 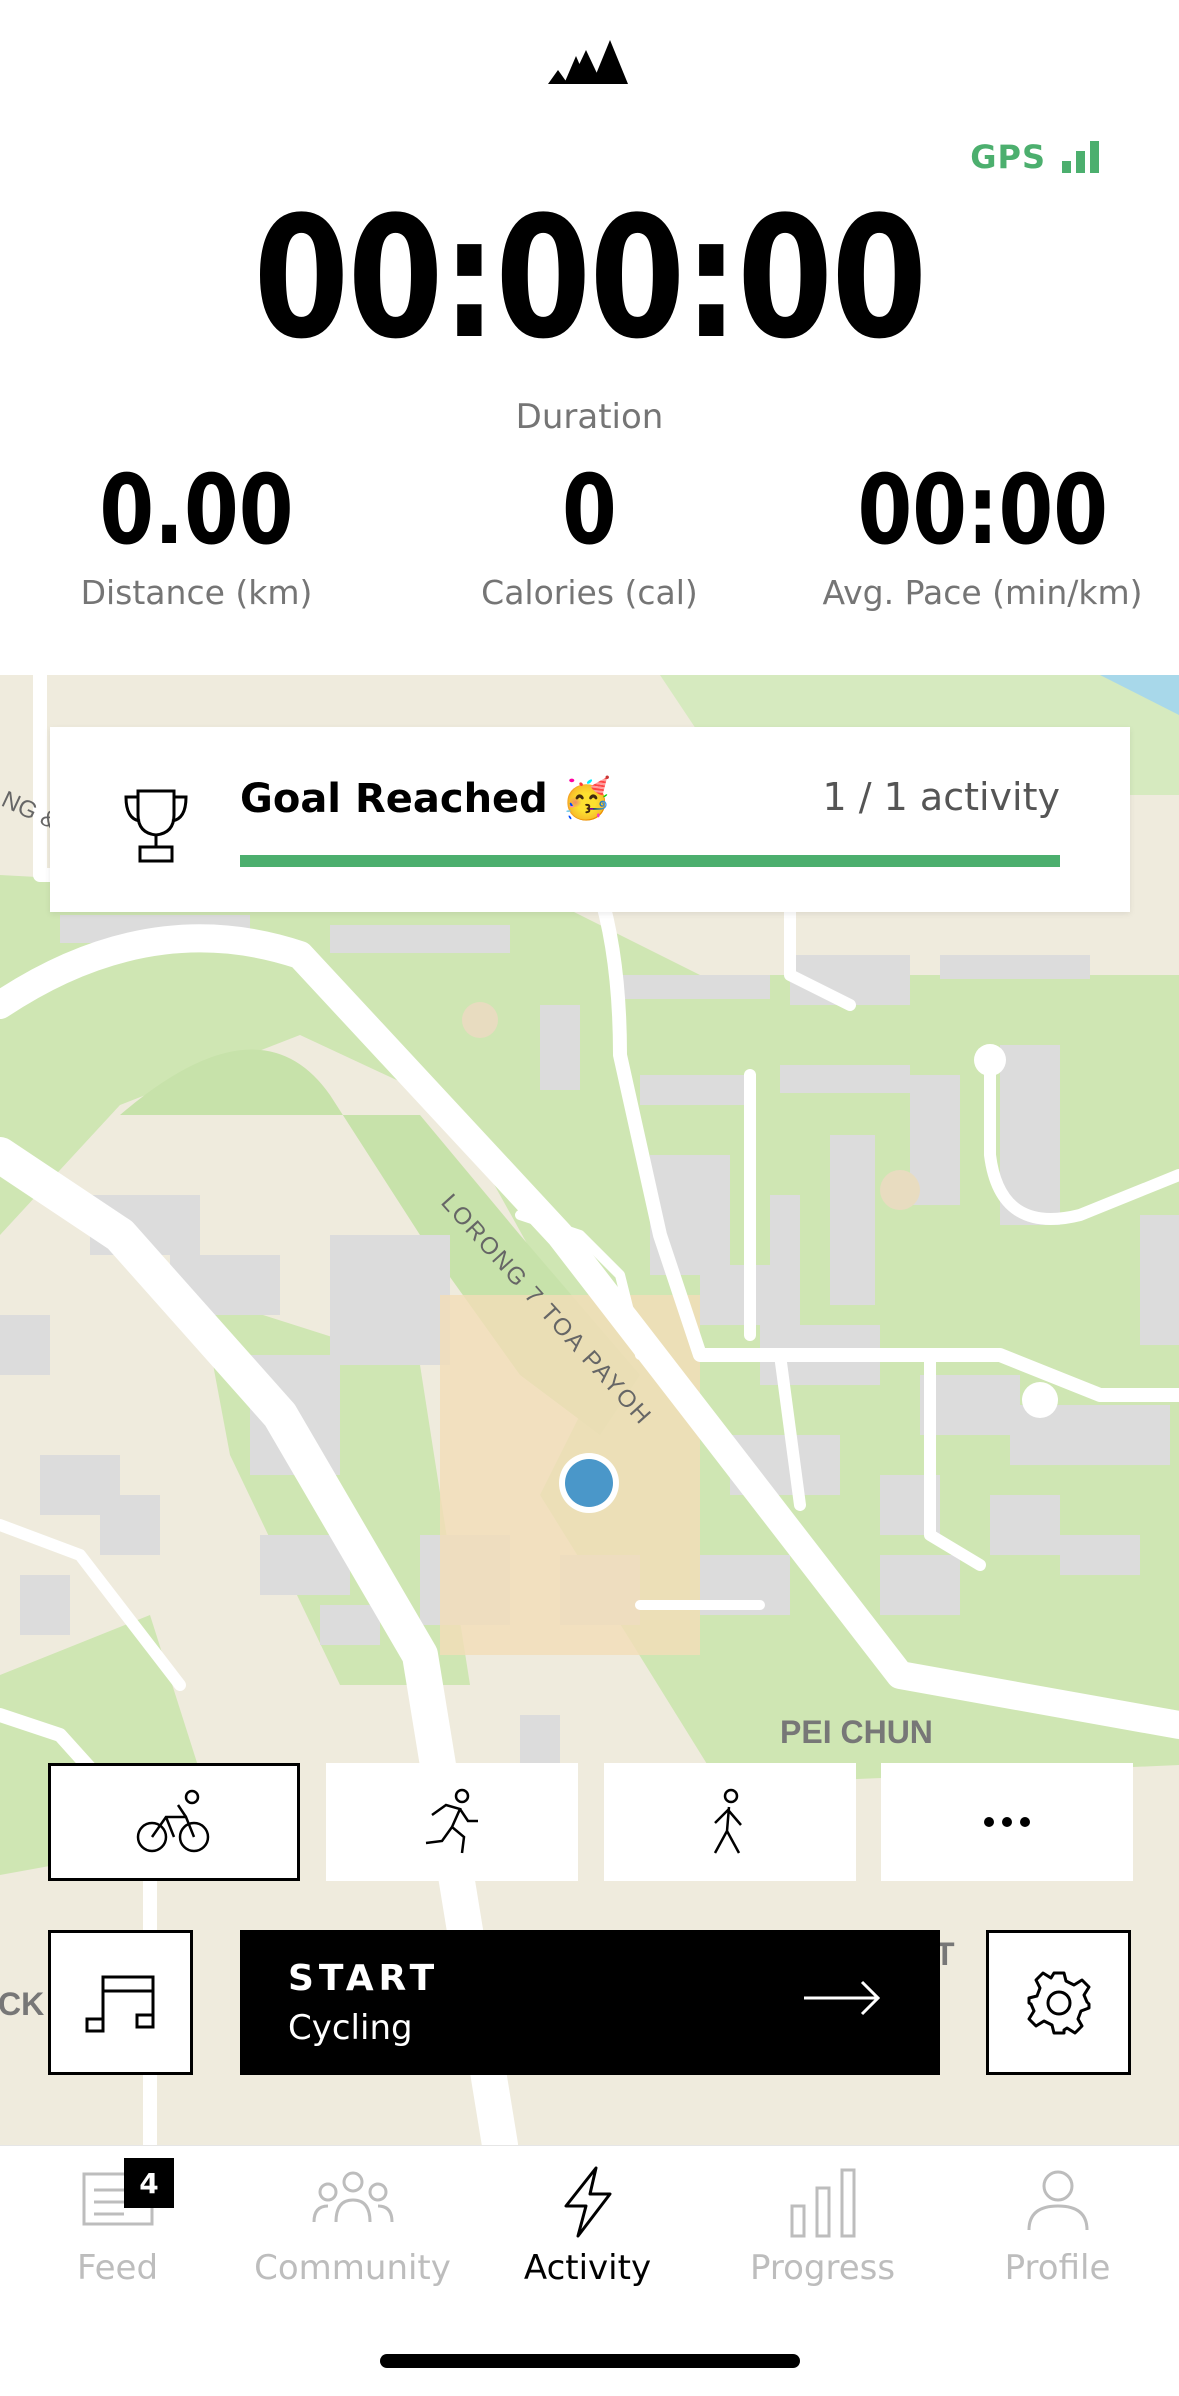 I want to click on progress-icon, so click(x=822, y=2203).